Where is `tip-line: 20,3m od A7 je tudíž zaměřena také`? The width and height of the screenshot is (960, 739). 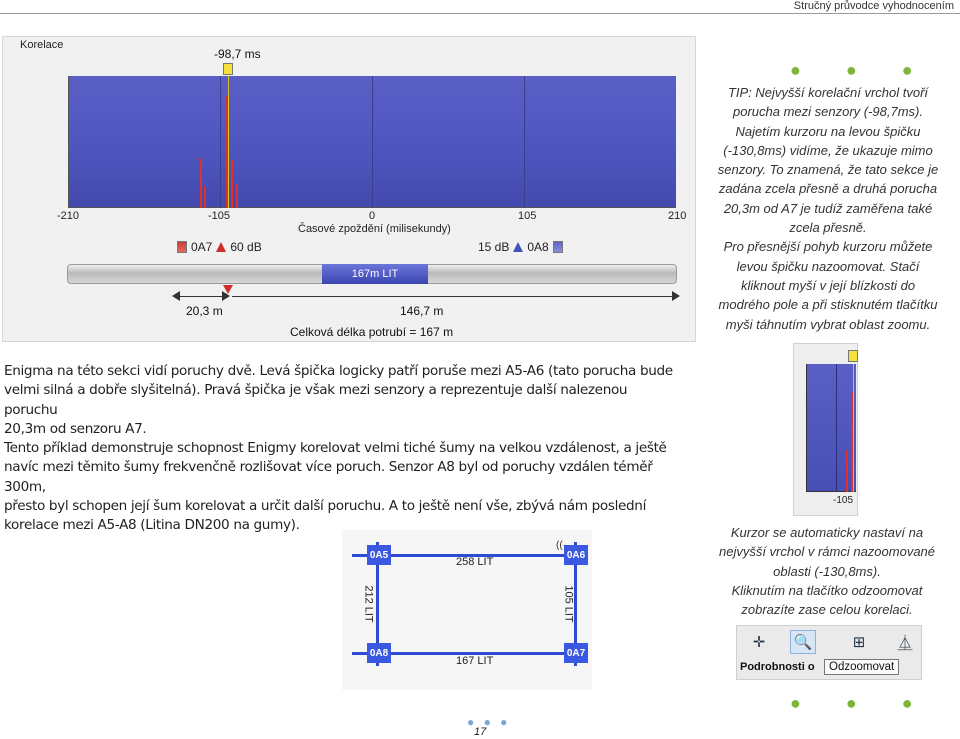
tip-line: 20,3m od A7 je tudíž zaměřena také is located at coordinates (828, 208).